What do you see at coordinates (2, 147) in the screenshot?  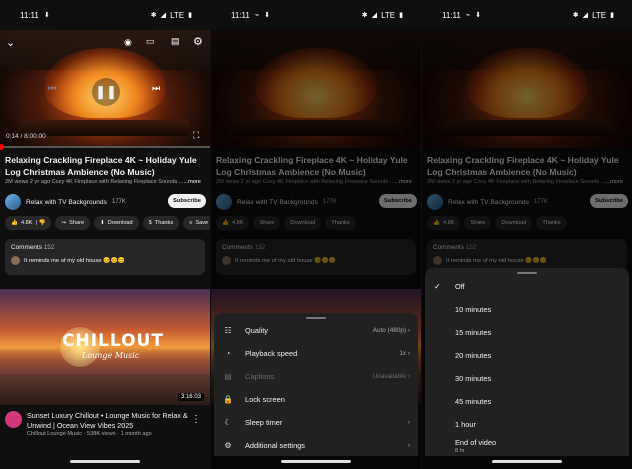 I see `scrubber-handle` at bounding box center [2, 147].